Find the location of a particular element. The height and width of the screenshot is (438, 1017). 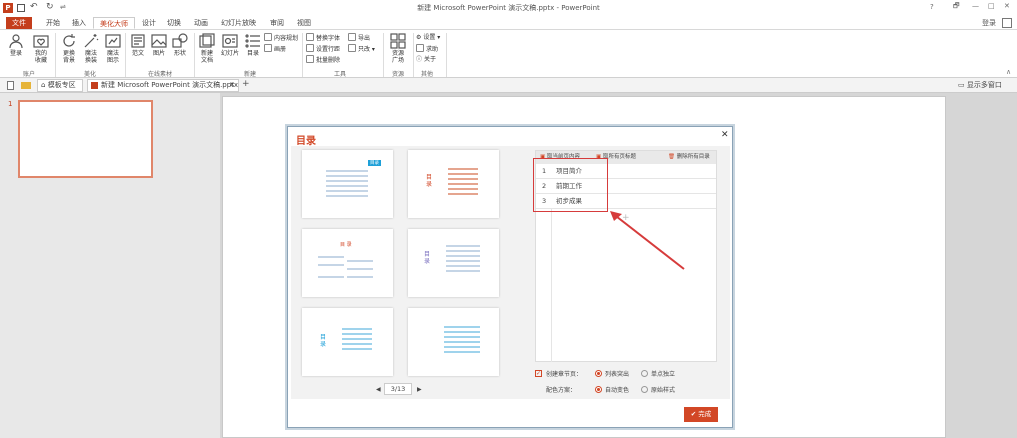

tab-insert: 插入 is located at coordinates (79, 23).